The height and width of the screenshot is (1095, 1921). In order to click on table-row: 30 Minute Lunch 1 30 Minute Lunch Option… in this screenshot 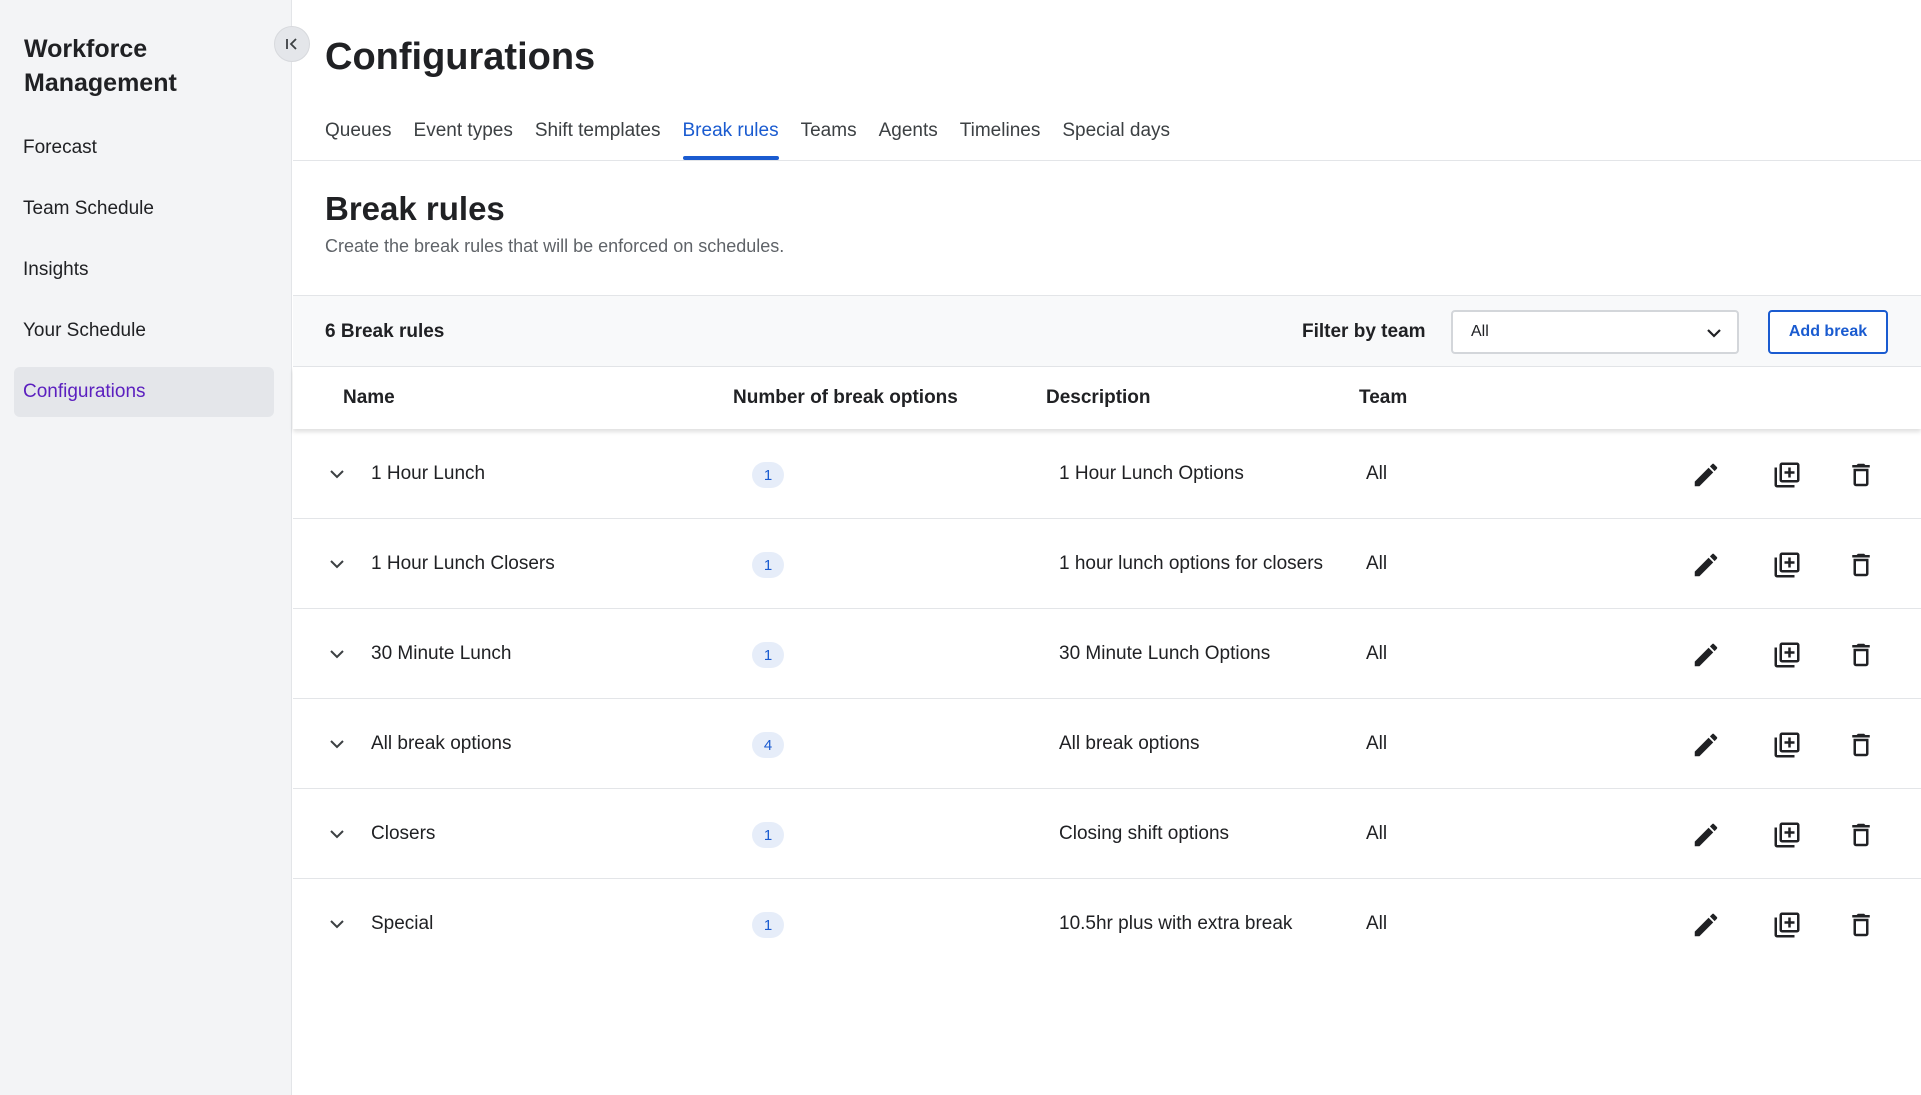, I will do `click(1107, 654)`.